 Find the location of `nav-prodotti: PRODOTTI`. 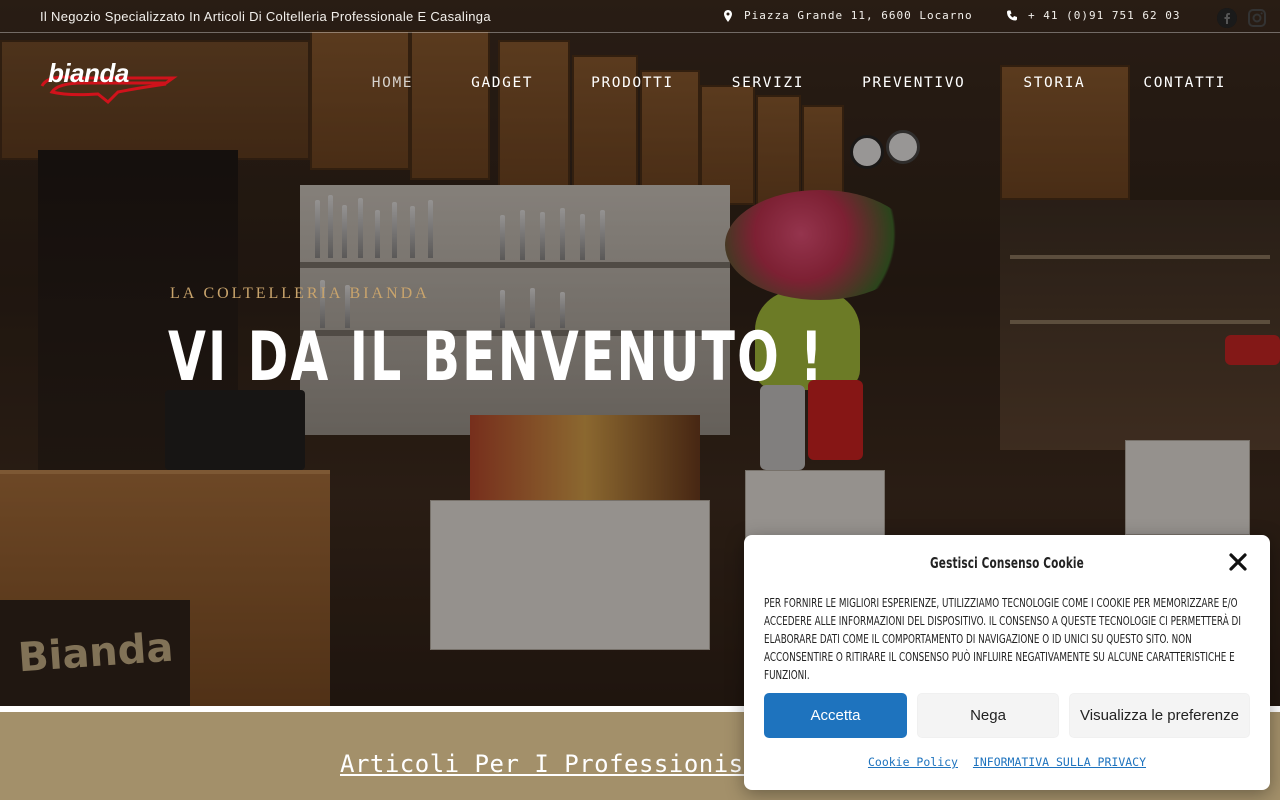

nav-prodotti: PRODOTTI is located at coordinates (632, 83).